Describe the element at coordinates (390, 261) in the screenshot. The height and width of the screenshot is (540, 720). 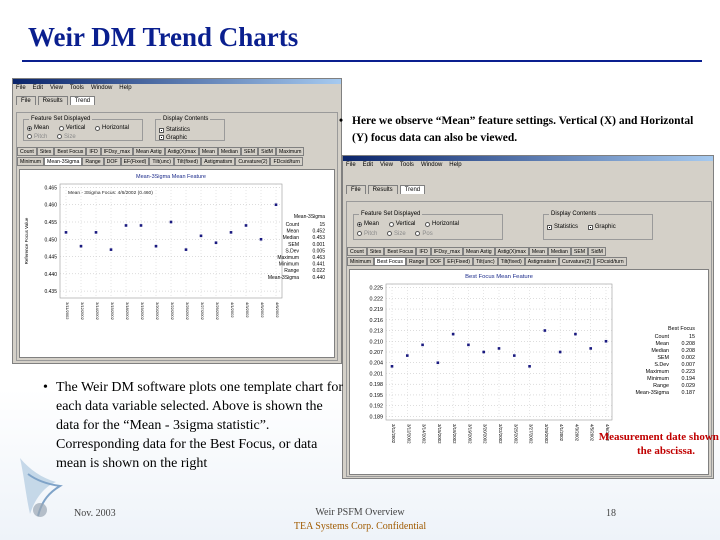
I see `vtab-best-focus-selected: Best Focus` at that location.